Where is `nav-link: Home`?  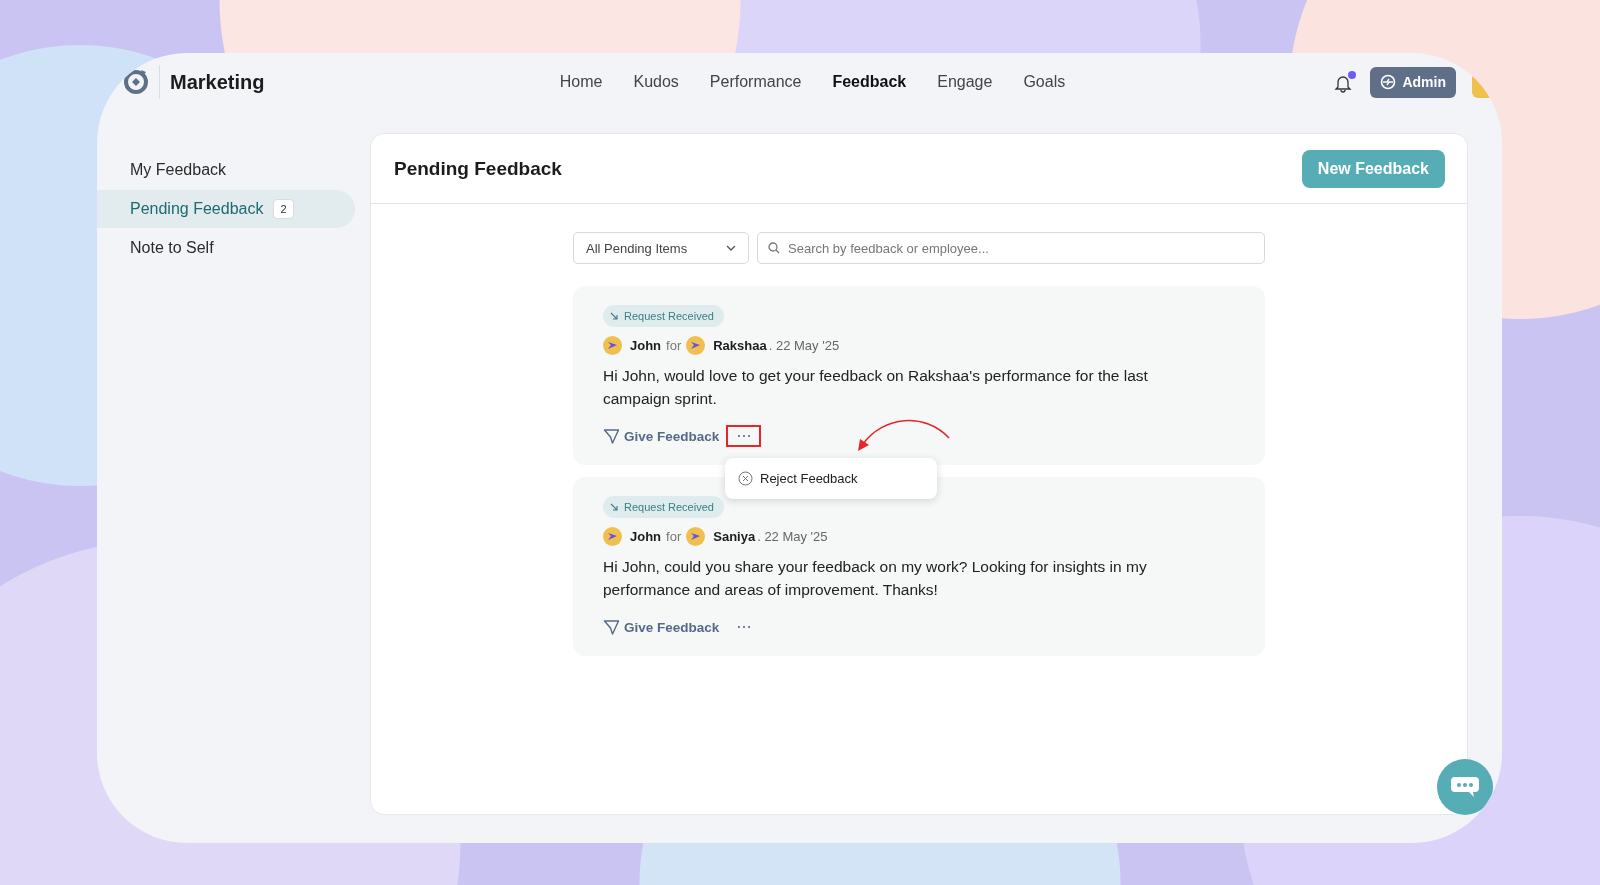
nav-link: Home is located at coordinates (581, 82).